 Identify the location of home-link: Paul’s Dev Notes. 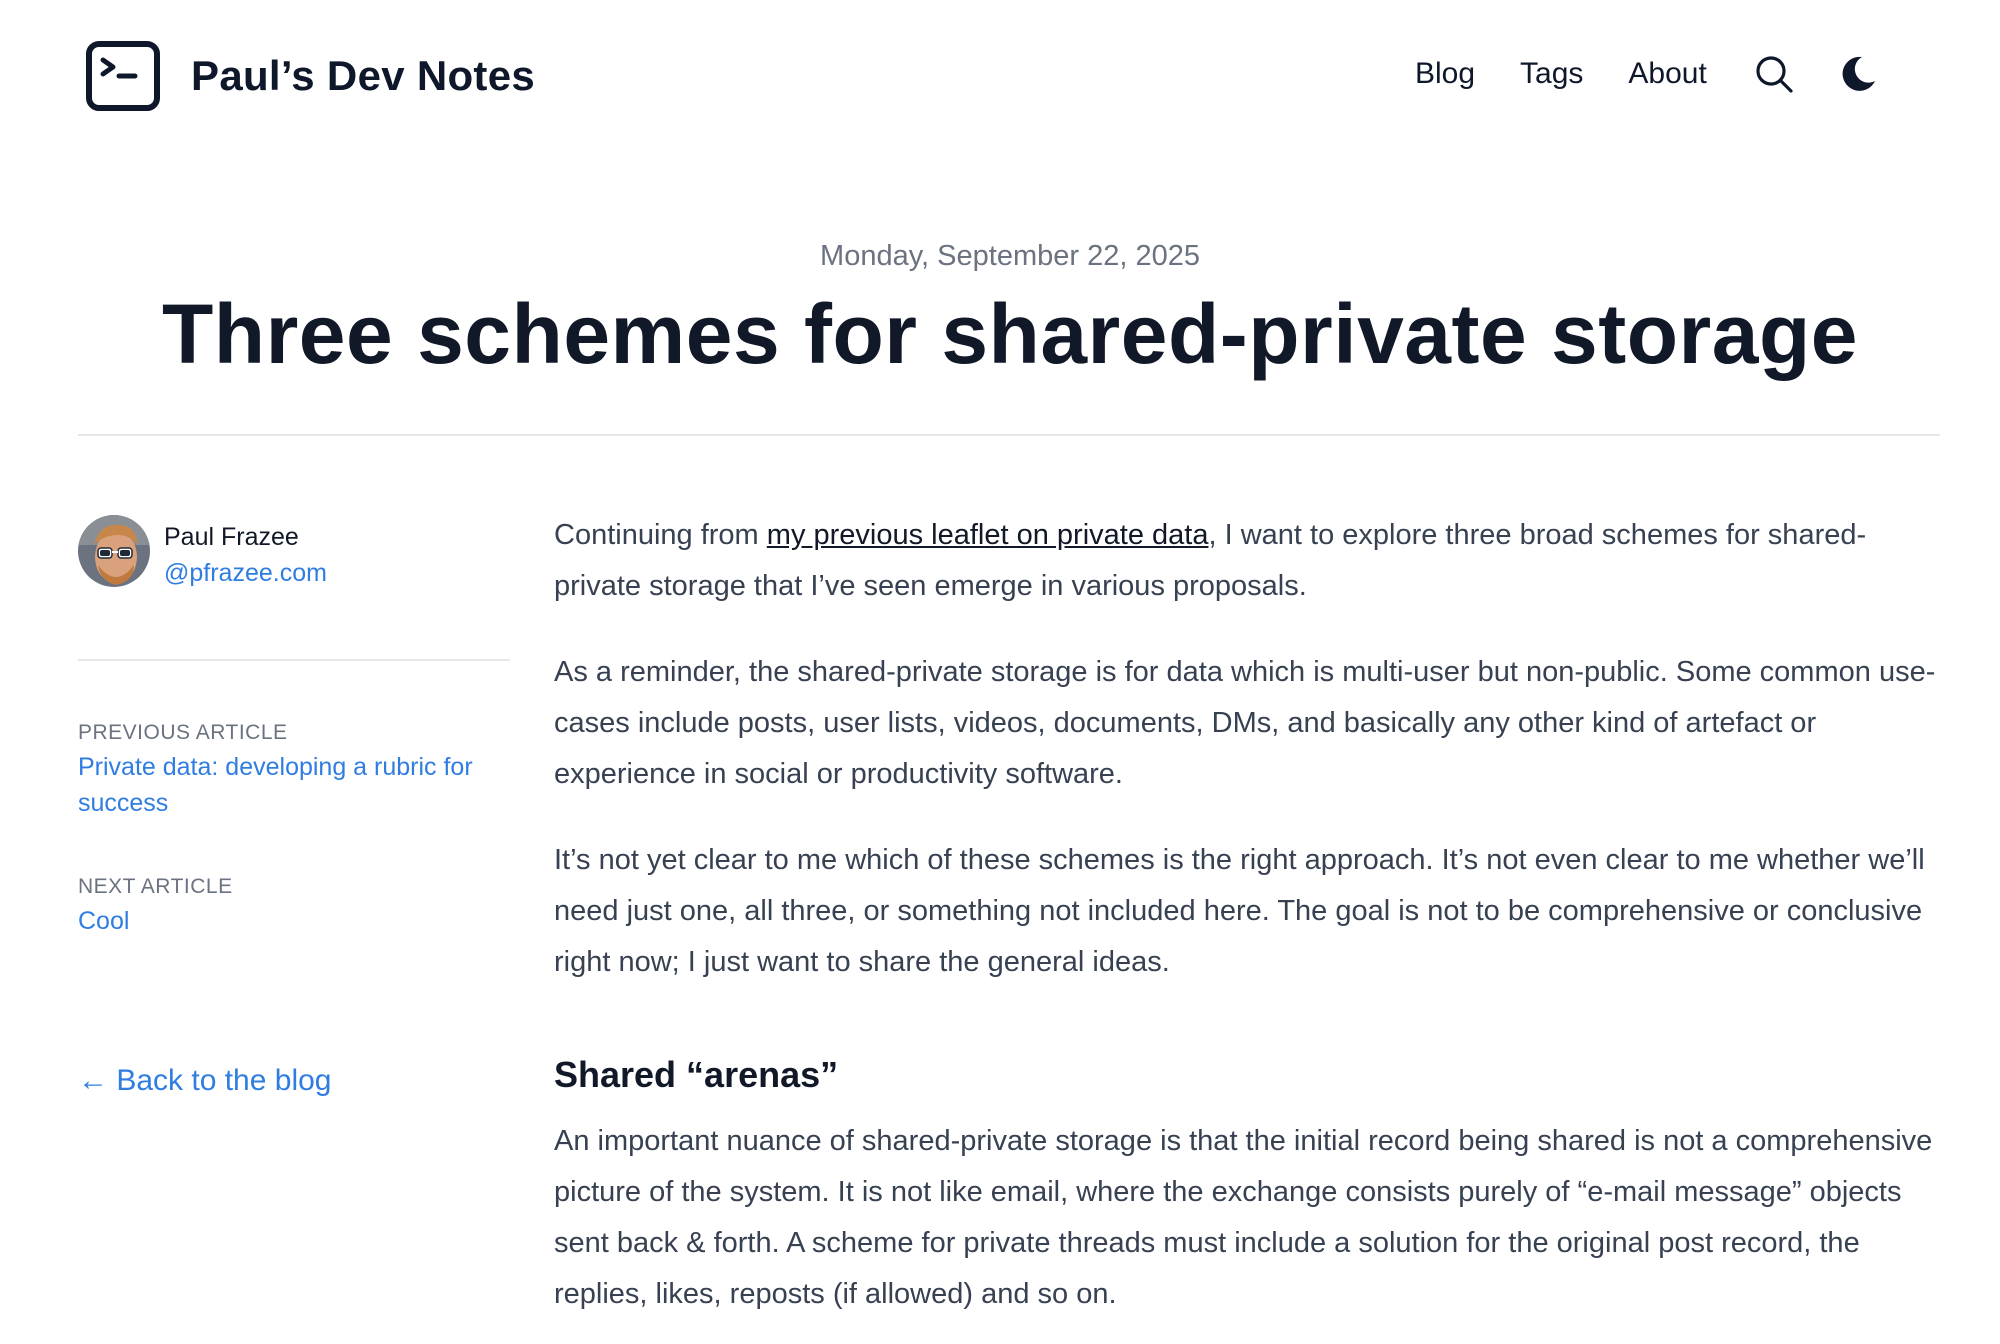
(310, 76).